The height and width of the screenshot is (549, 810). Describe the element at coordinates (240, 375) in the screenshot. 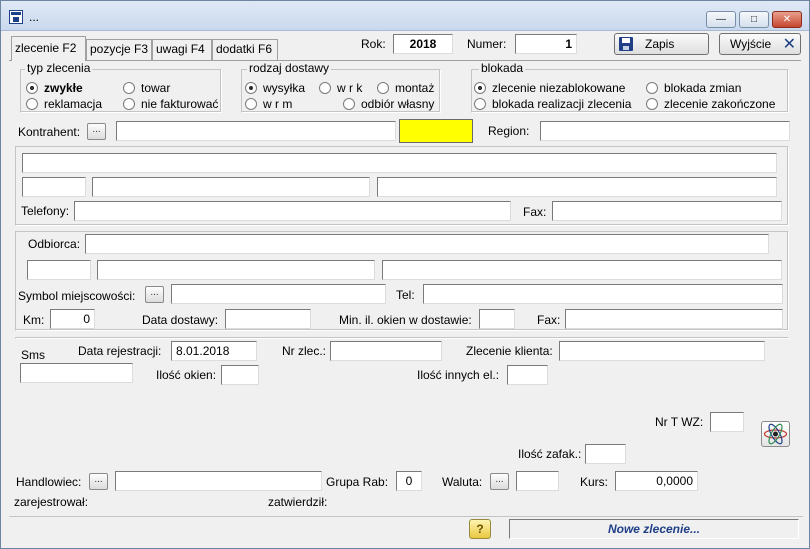

I see `ilosc-okien-field` at that location.